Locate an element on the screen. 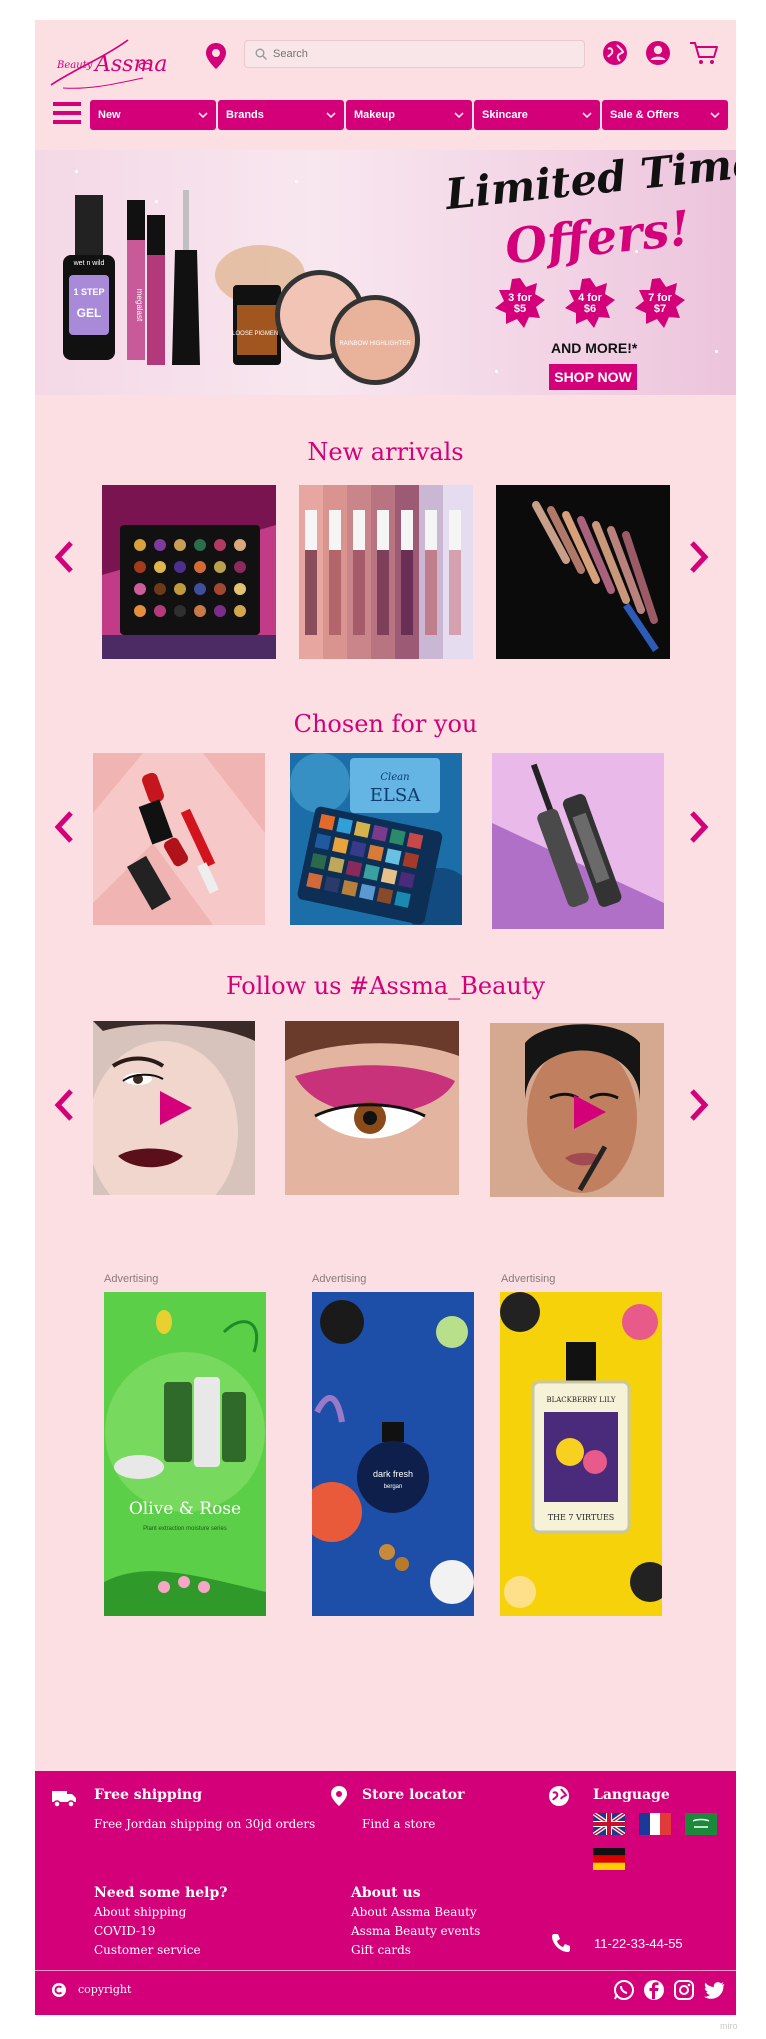 The height and width of the screenshot is (2039, 766). nav-item-makeup: Makeup is located at coordinates (409, 115).